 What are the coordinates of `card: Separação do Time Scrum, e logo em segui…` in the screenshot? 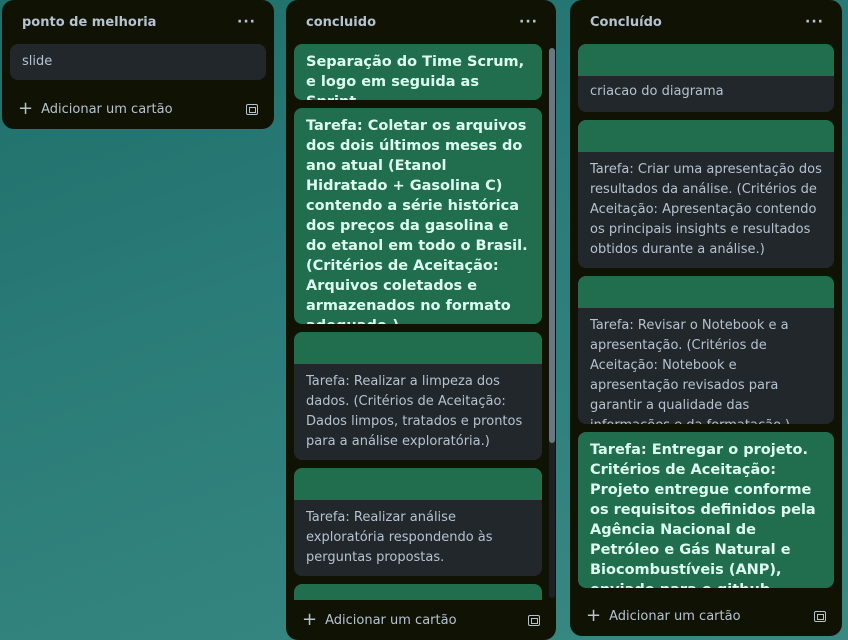 It's located at (418, 72).